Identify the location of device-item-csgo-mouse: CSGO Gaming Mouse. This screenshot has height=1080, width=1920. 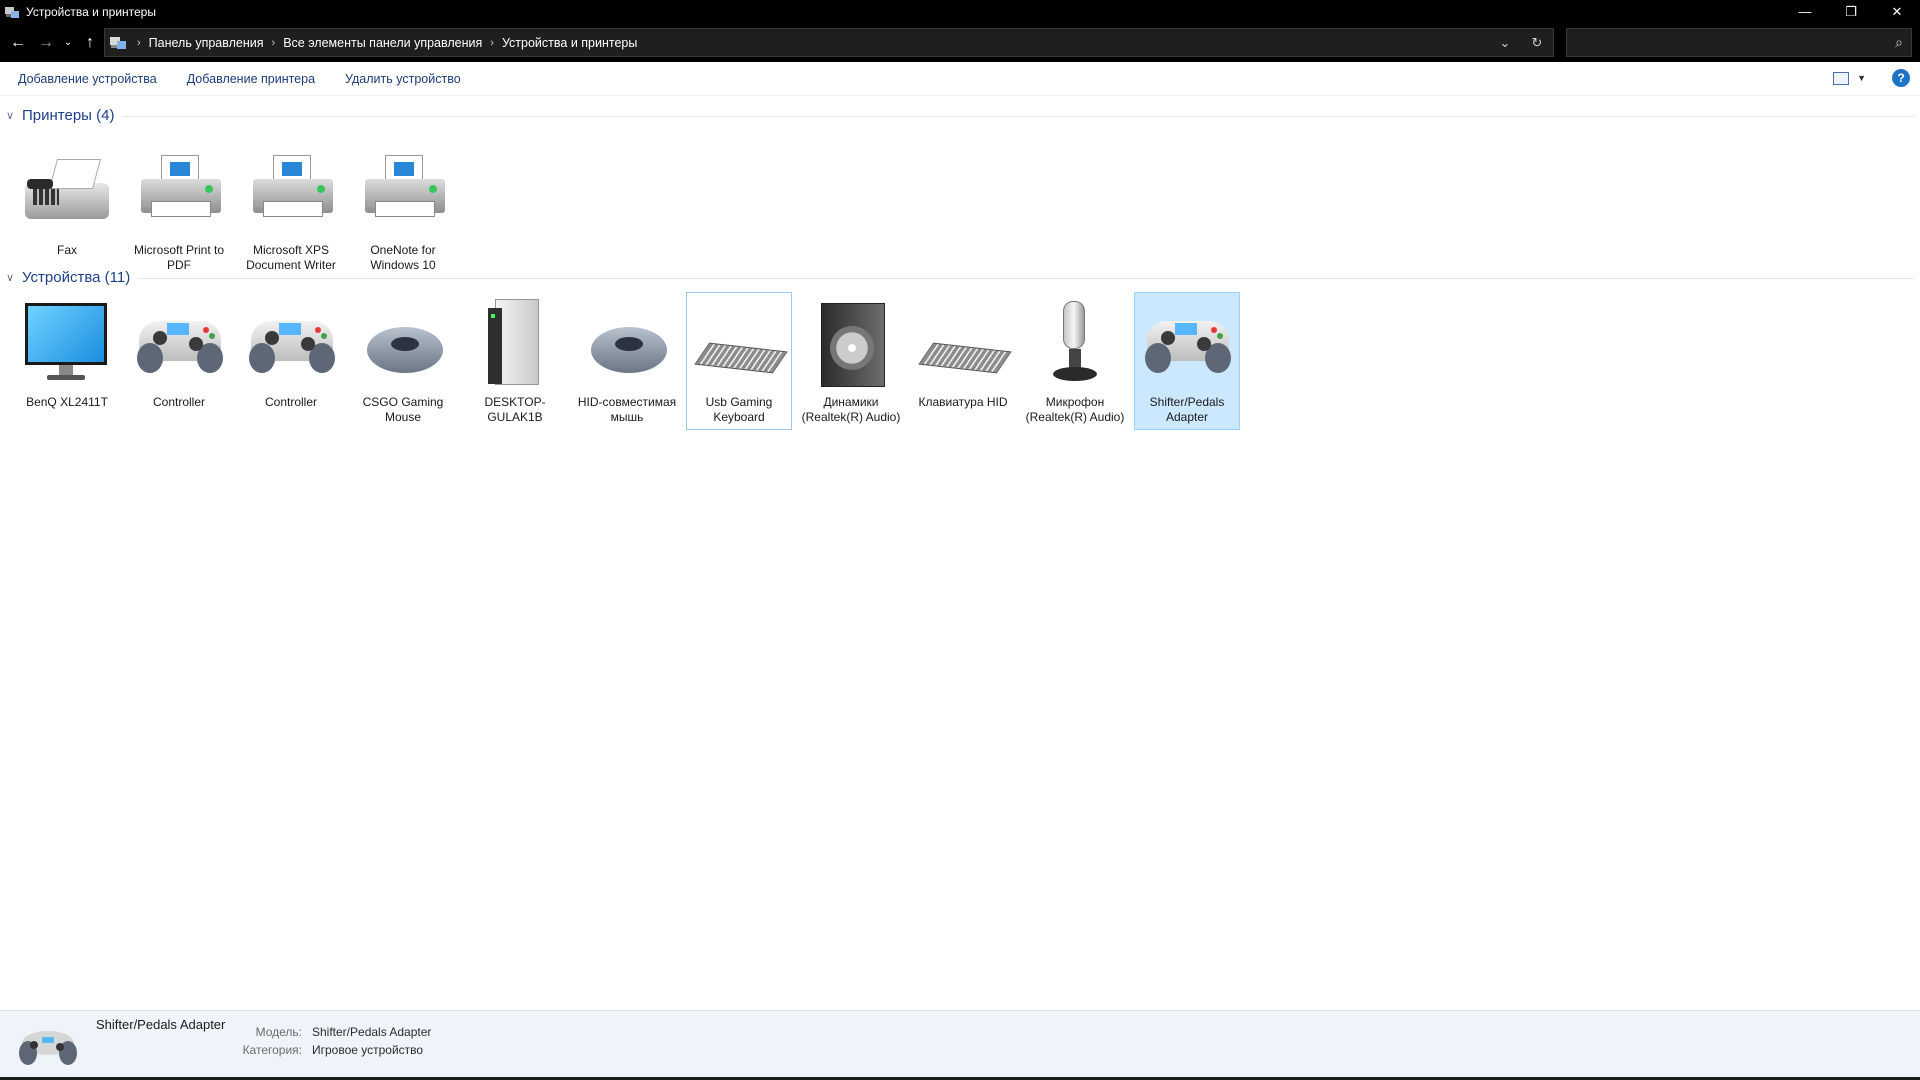
(403, 361).